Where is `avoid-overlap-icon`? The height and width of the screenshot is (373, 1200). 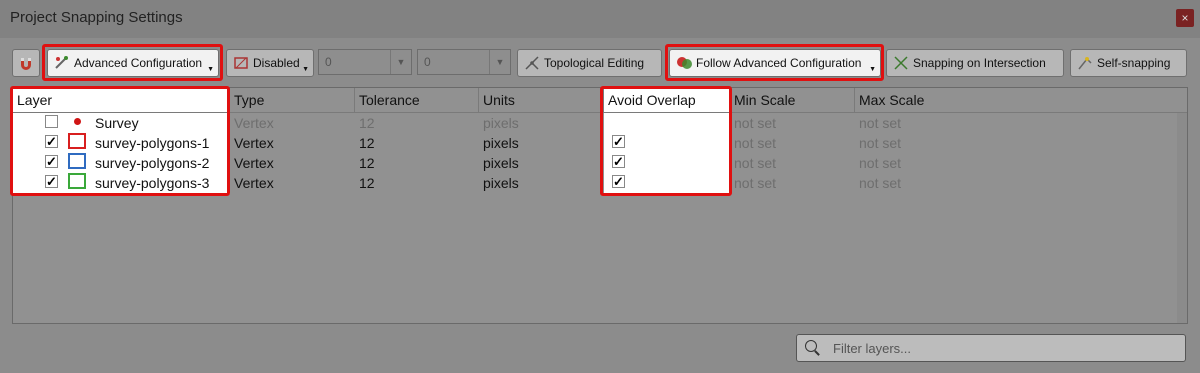 avoid-overlap-icon is located at coordinates (684, 63).